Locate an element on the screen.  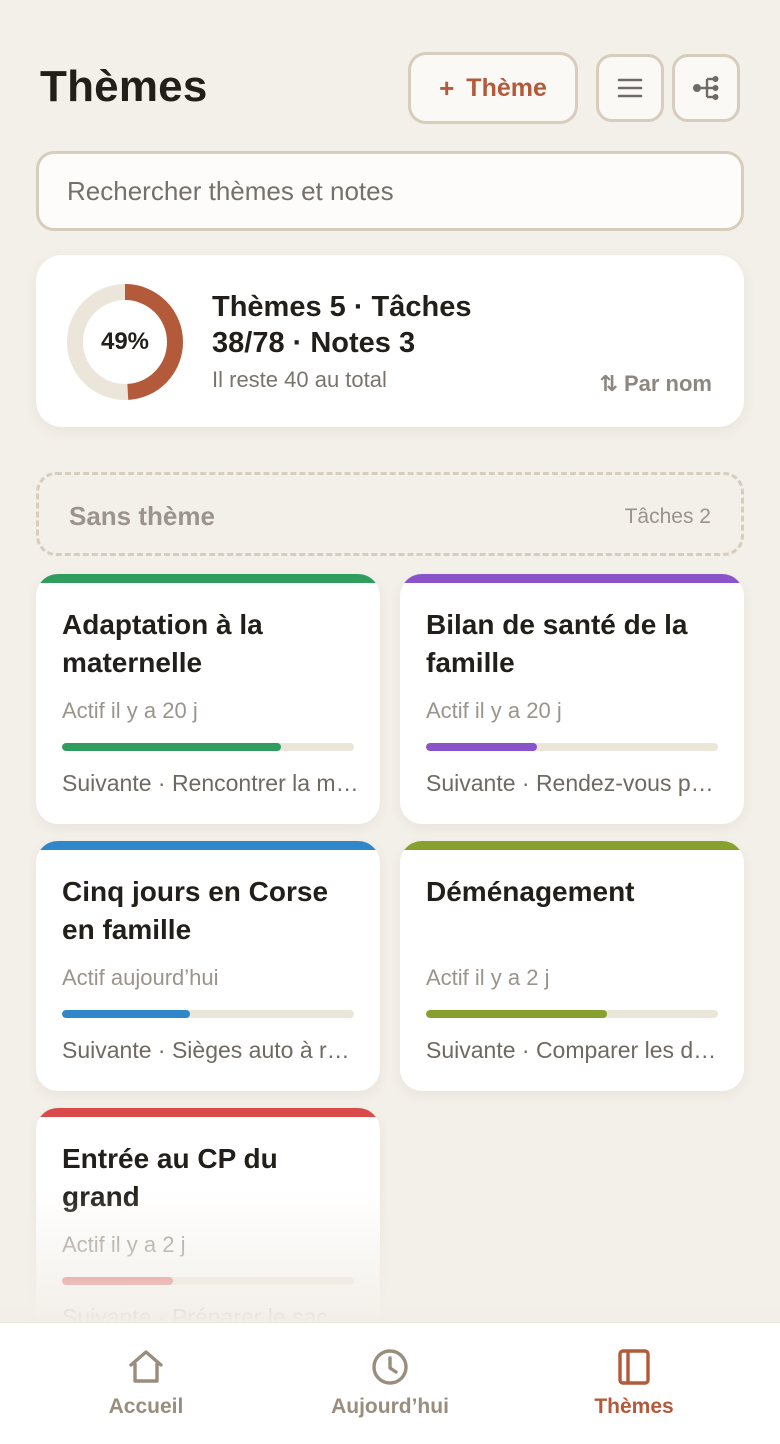
theme-title: Bilan de santé de la famille is located at coordinates (557, 643).